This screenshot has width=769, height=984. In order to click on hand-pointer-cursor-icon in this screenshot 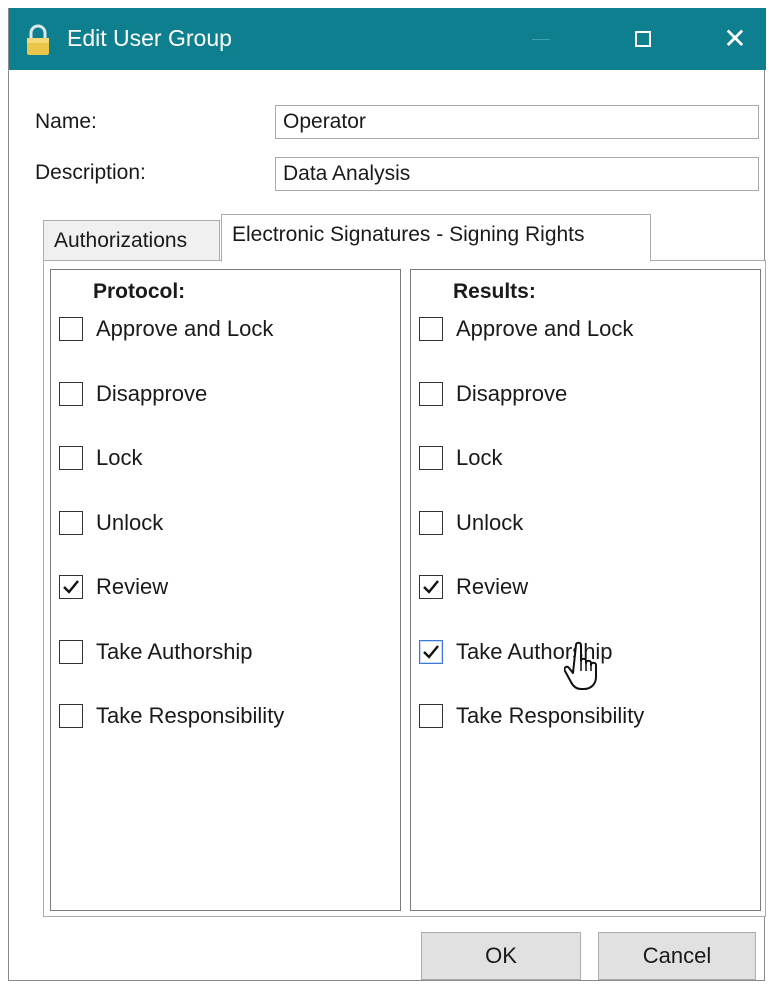, I will do `click(580, 665)`.